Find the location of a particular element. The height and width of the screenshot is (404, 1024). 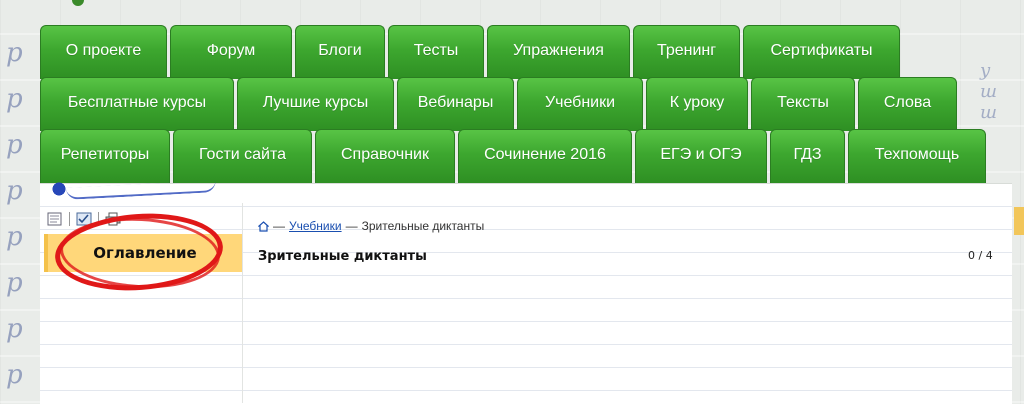

breadcrumb-link-textbooks: Учебники is located at coordinates (315, 226).